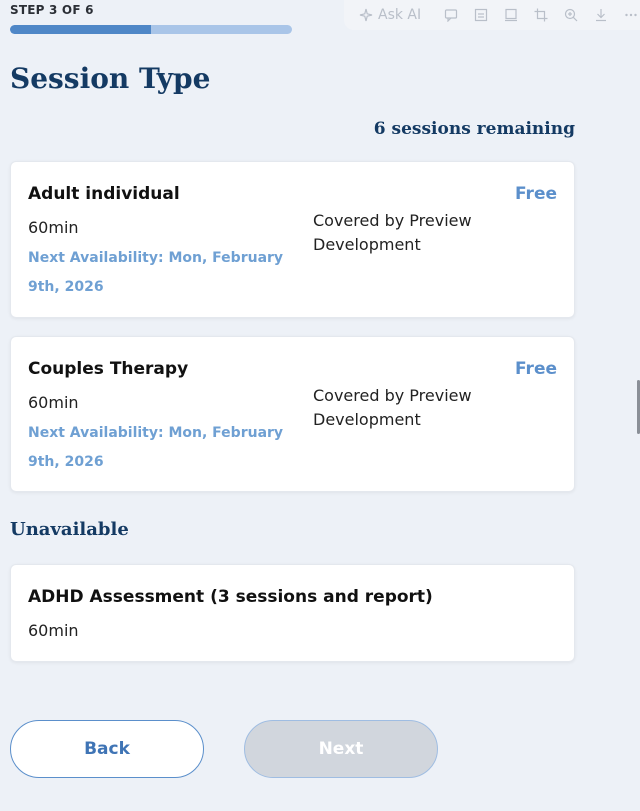  Describe the element at coordinates (481, 15) in the screenshot. I see `layout-icon` at that location.